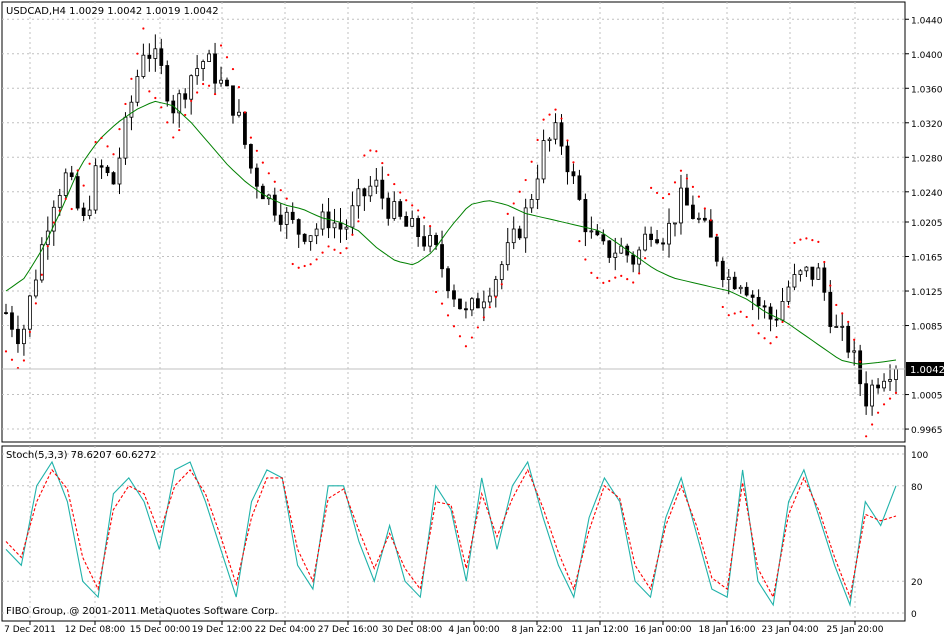 This screenshot has width=945, height=640. I want to click on main-chart-header: USDCAD,H4 1.0029 1.0042 1.0019 1.0042, so click(112, 11).